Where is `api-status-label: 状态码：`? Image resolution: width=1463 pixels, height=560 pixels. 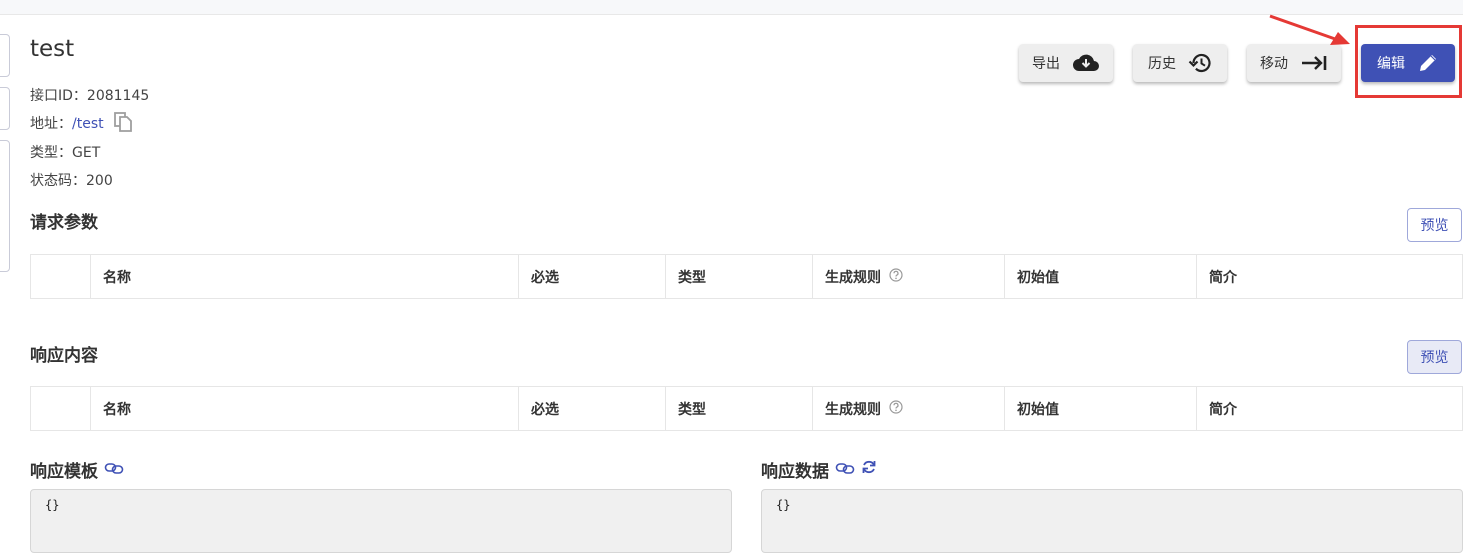 api-status-label: 状态码： is located at coordinates (58, 181).